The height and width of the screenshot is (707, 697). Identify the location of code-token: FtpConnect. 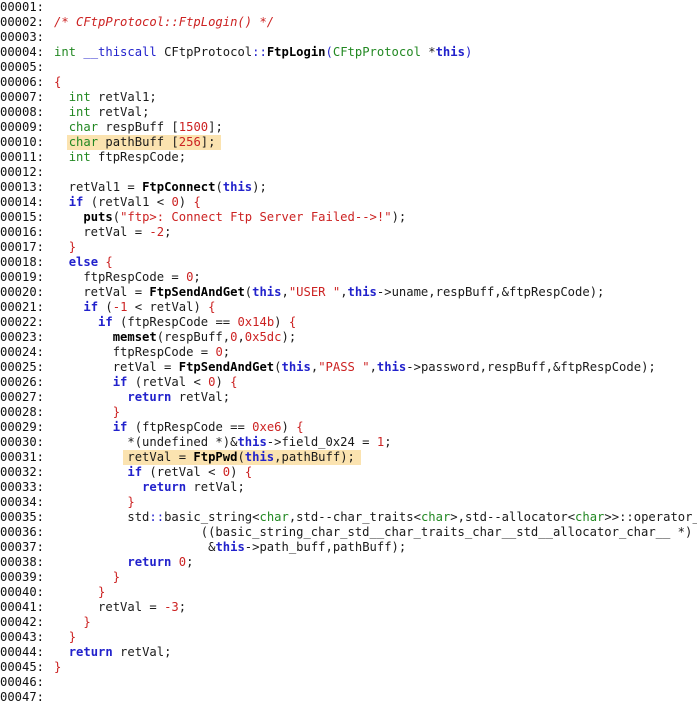
(179, 187).